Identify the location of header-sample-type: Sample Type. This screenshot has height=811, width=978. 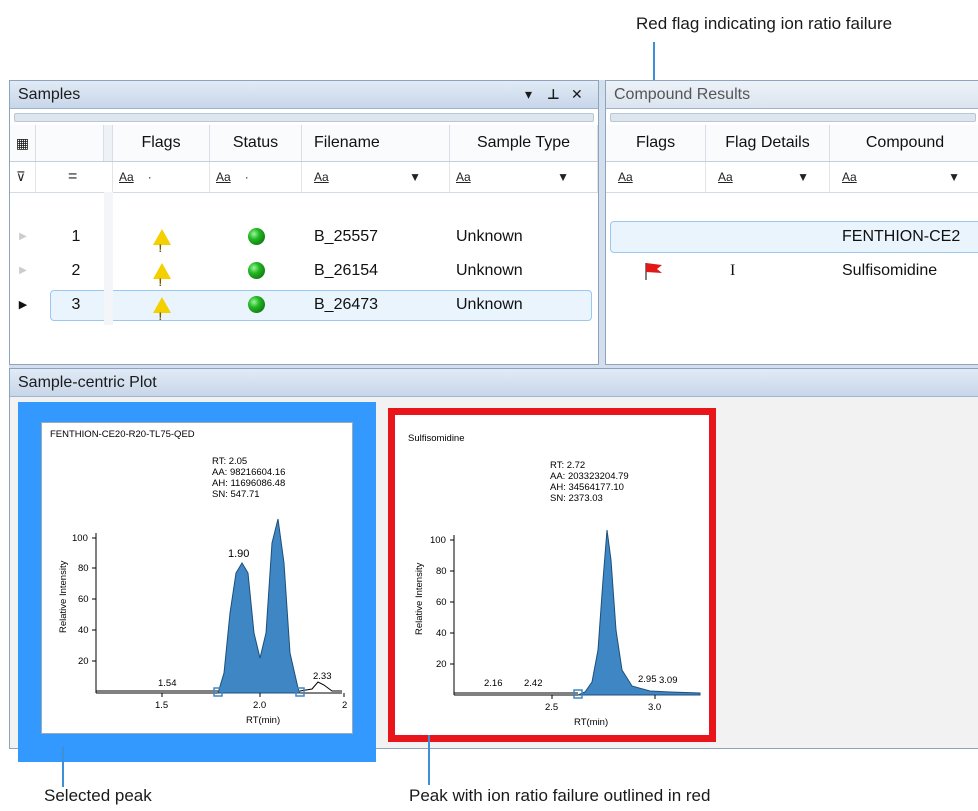
(524, 143).